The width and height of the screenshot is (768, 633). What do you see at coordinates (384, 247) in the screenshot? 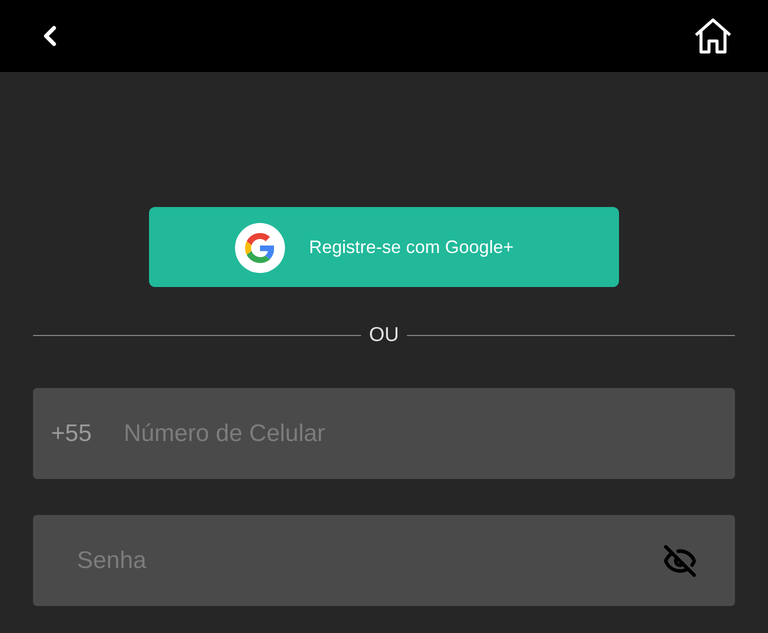
I see `google-signup-button: Registre-se com Google+` at bounding box center [384, 247].